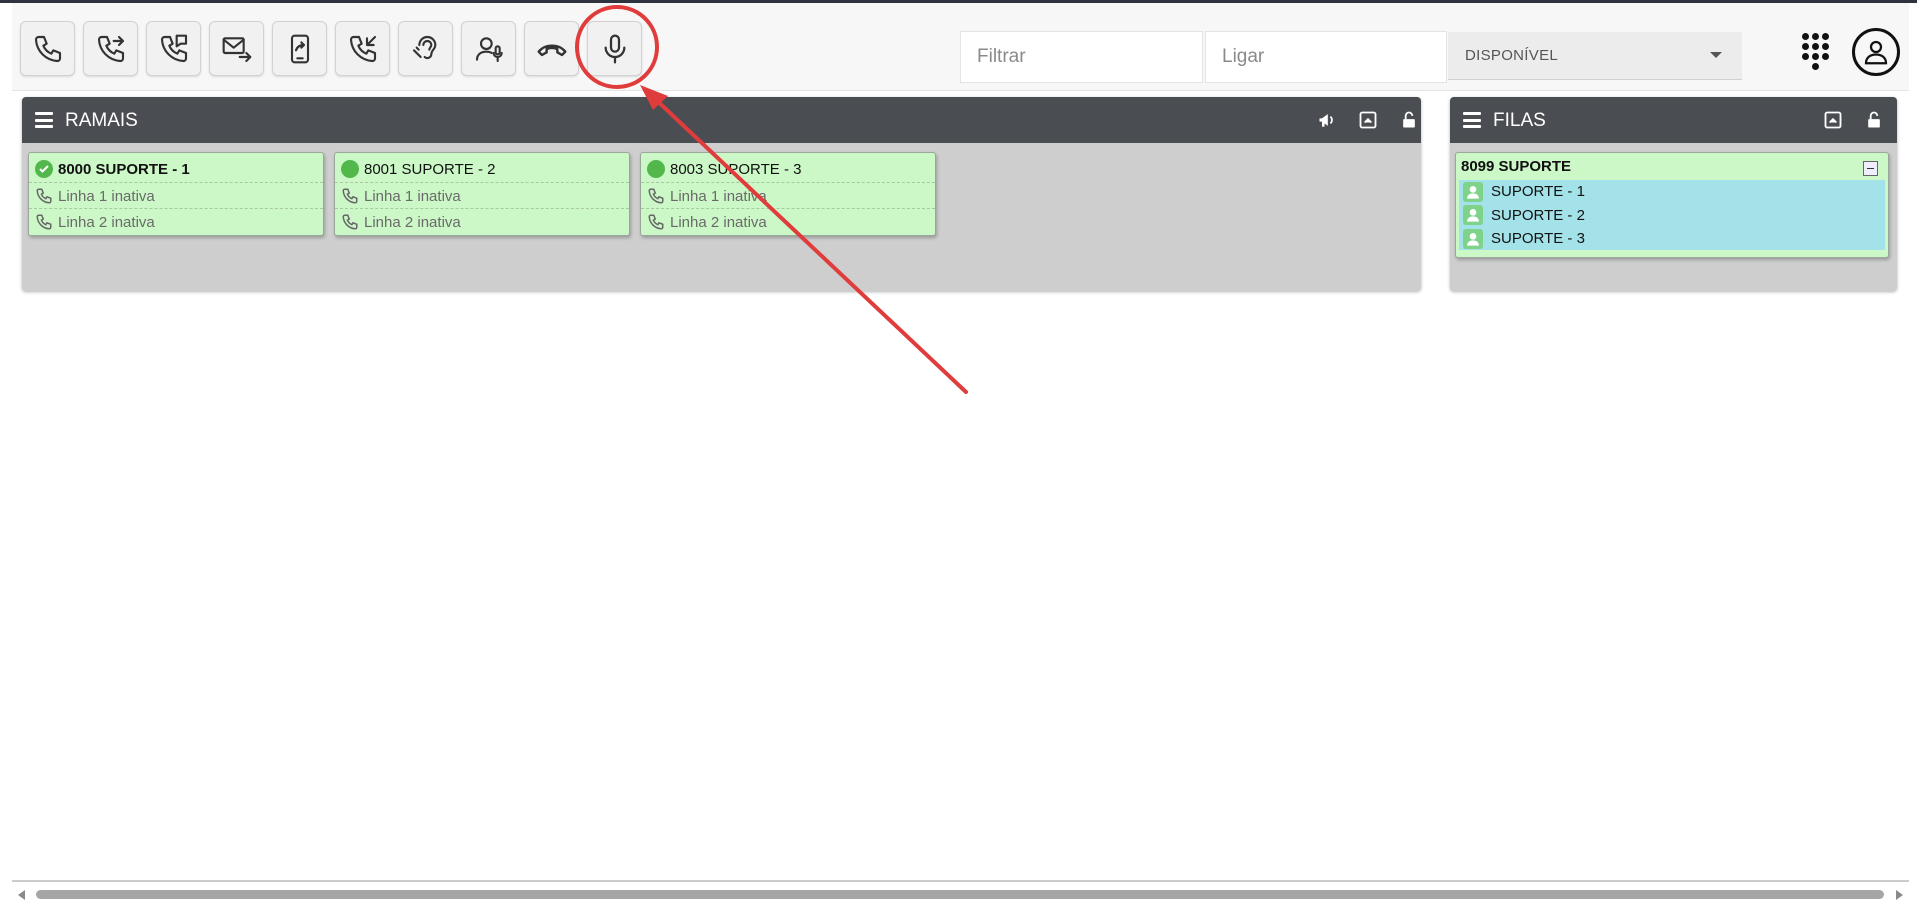  Describe the element at coordinates (1876, 52) in the screenshot. I see `user-avatar-icon` at that location.